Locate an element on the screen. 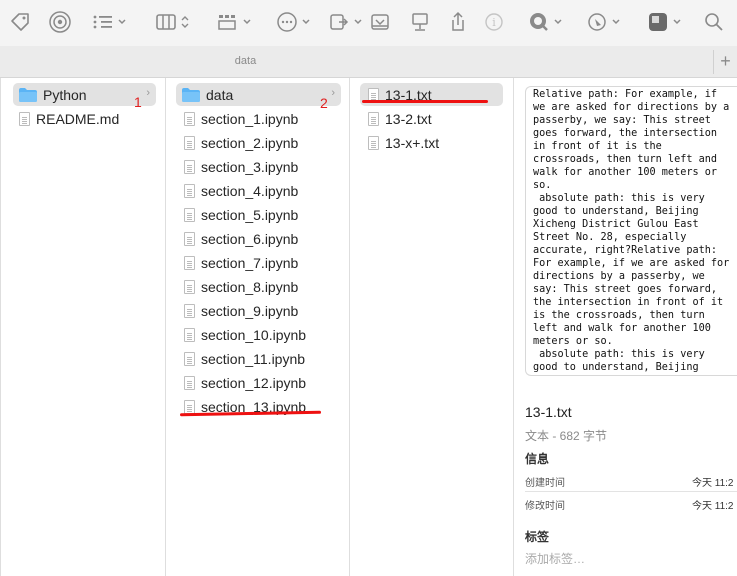 Image resolution: width=737 pixels, height=576 pixels. search-icon is located at coordinates (714, 22).